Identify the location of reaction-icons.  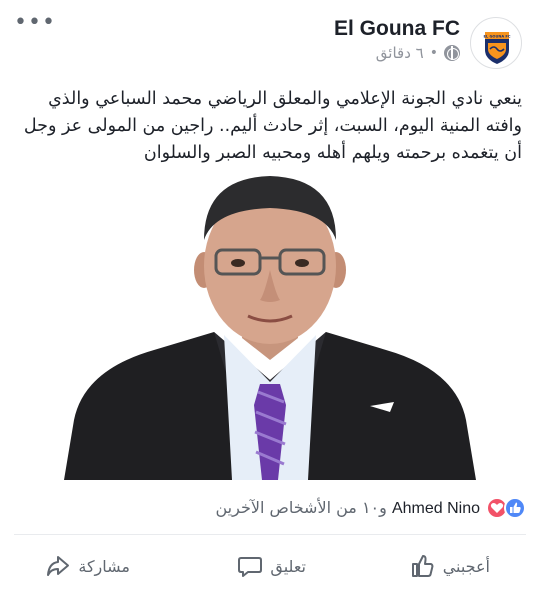
(505, 508).